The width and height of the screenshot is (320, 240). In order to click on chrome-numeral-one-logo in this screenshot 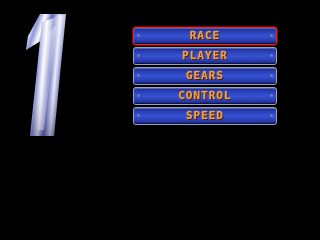, I will do `click(46, 75)`.